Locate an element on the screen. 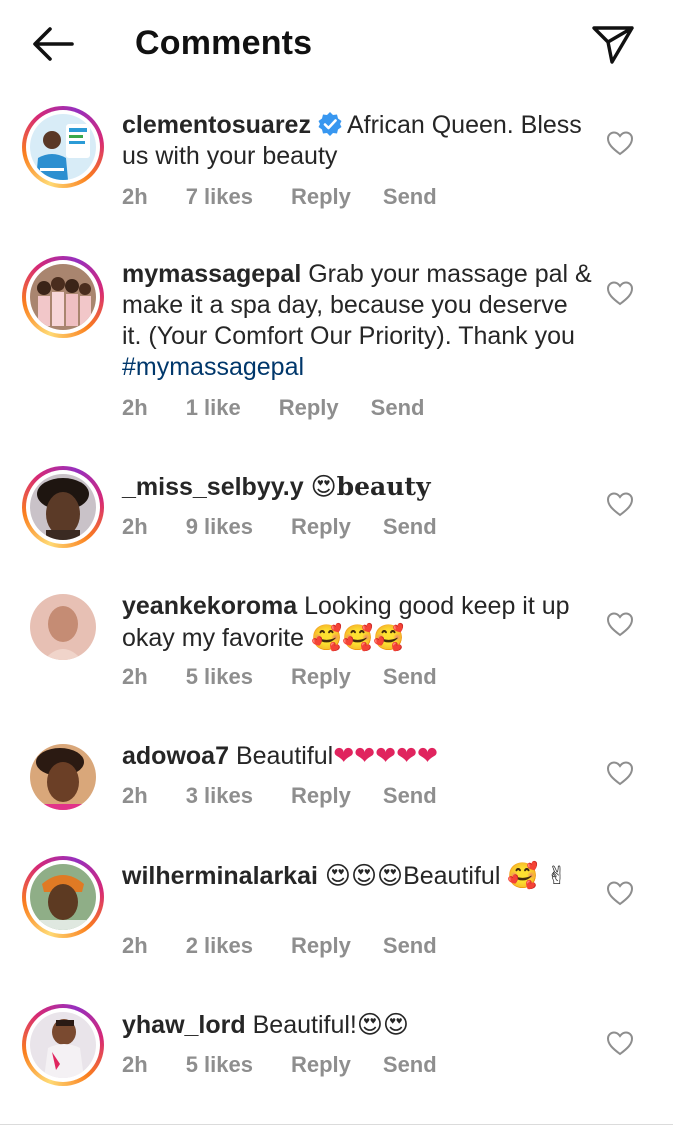 The height and width of the screenshot is (1138, 673). page-title: Comments is located at coordinates (224, 43).